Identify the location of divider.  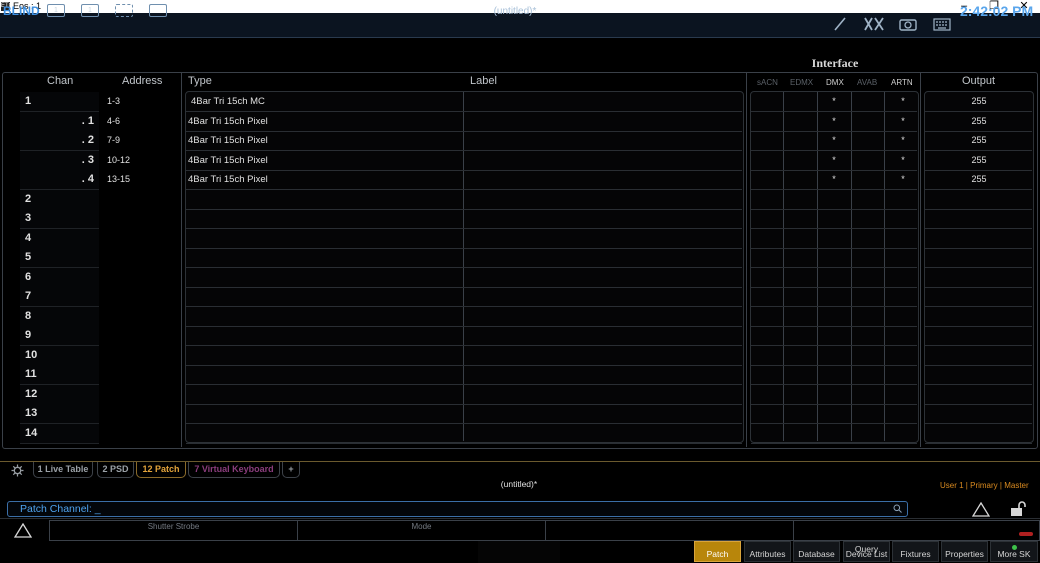
(920, 260).